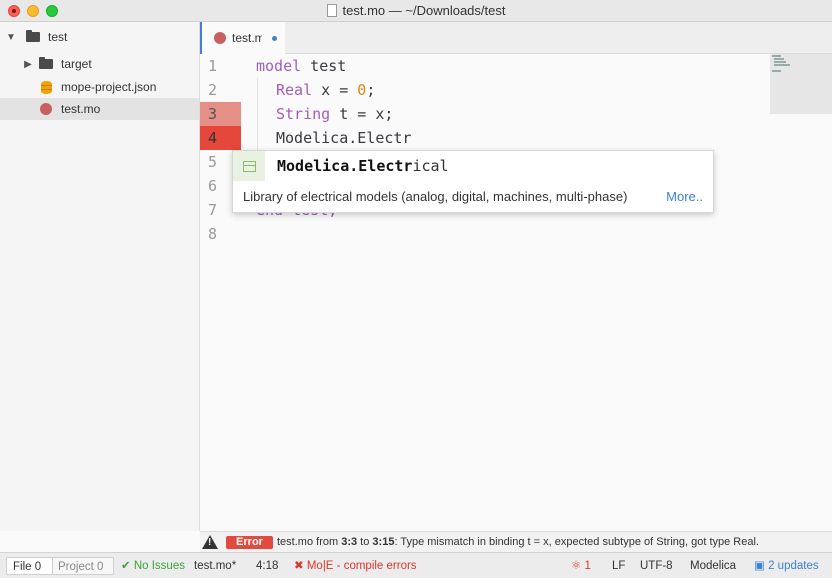 The image size is (832, 578). I want to click on package-icon, so click(249, 166).